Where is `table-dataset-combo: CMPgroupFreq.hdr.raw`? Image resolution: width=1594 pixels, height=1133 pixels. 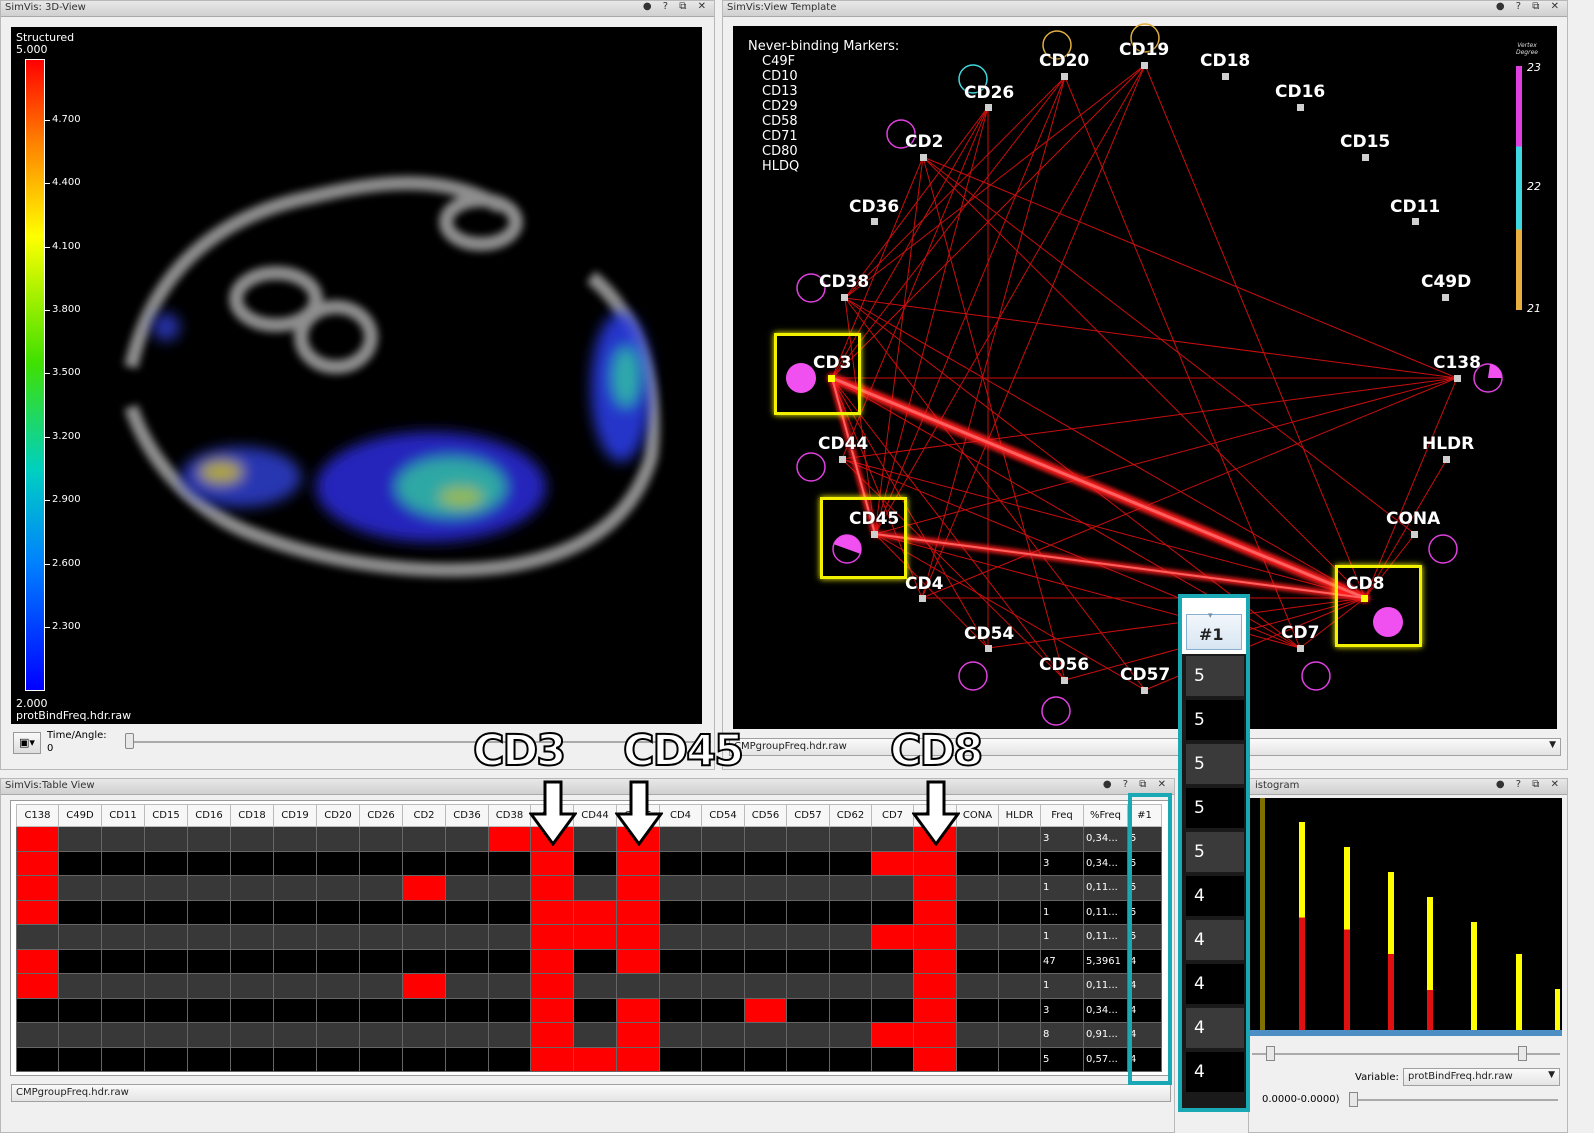 table-dataset-combo: CMPgroupFreq.hdr.raw is located at coordinates (591, 1093).